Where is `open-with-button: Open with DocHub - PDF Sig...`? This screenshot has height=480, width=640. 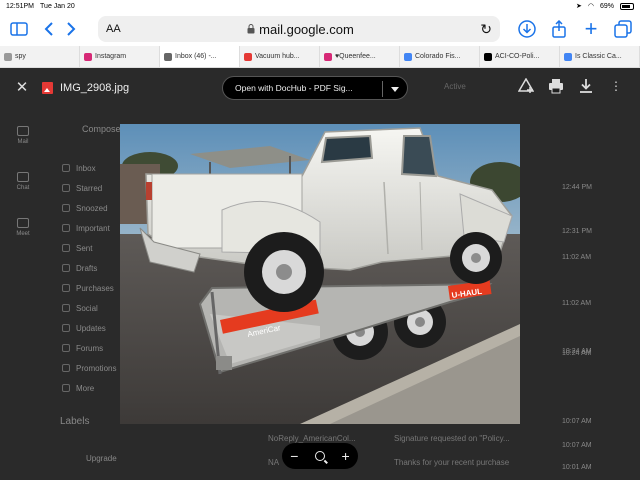 open-with-button: Open with DocHub - PDF Sig... is located at coordinates (315, 88).